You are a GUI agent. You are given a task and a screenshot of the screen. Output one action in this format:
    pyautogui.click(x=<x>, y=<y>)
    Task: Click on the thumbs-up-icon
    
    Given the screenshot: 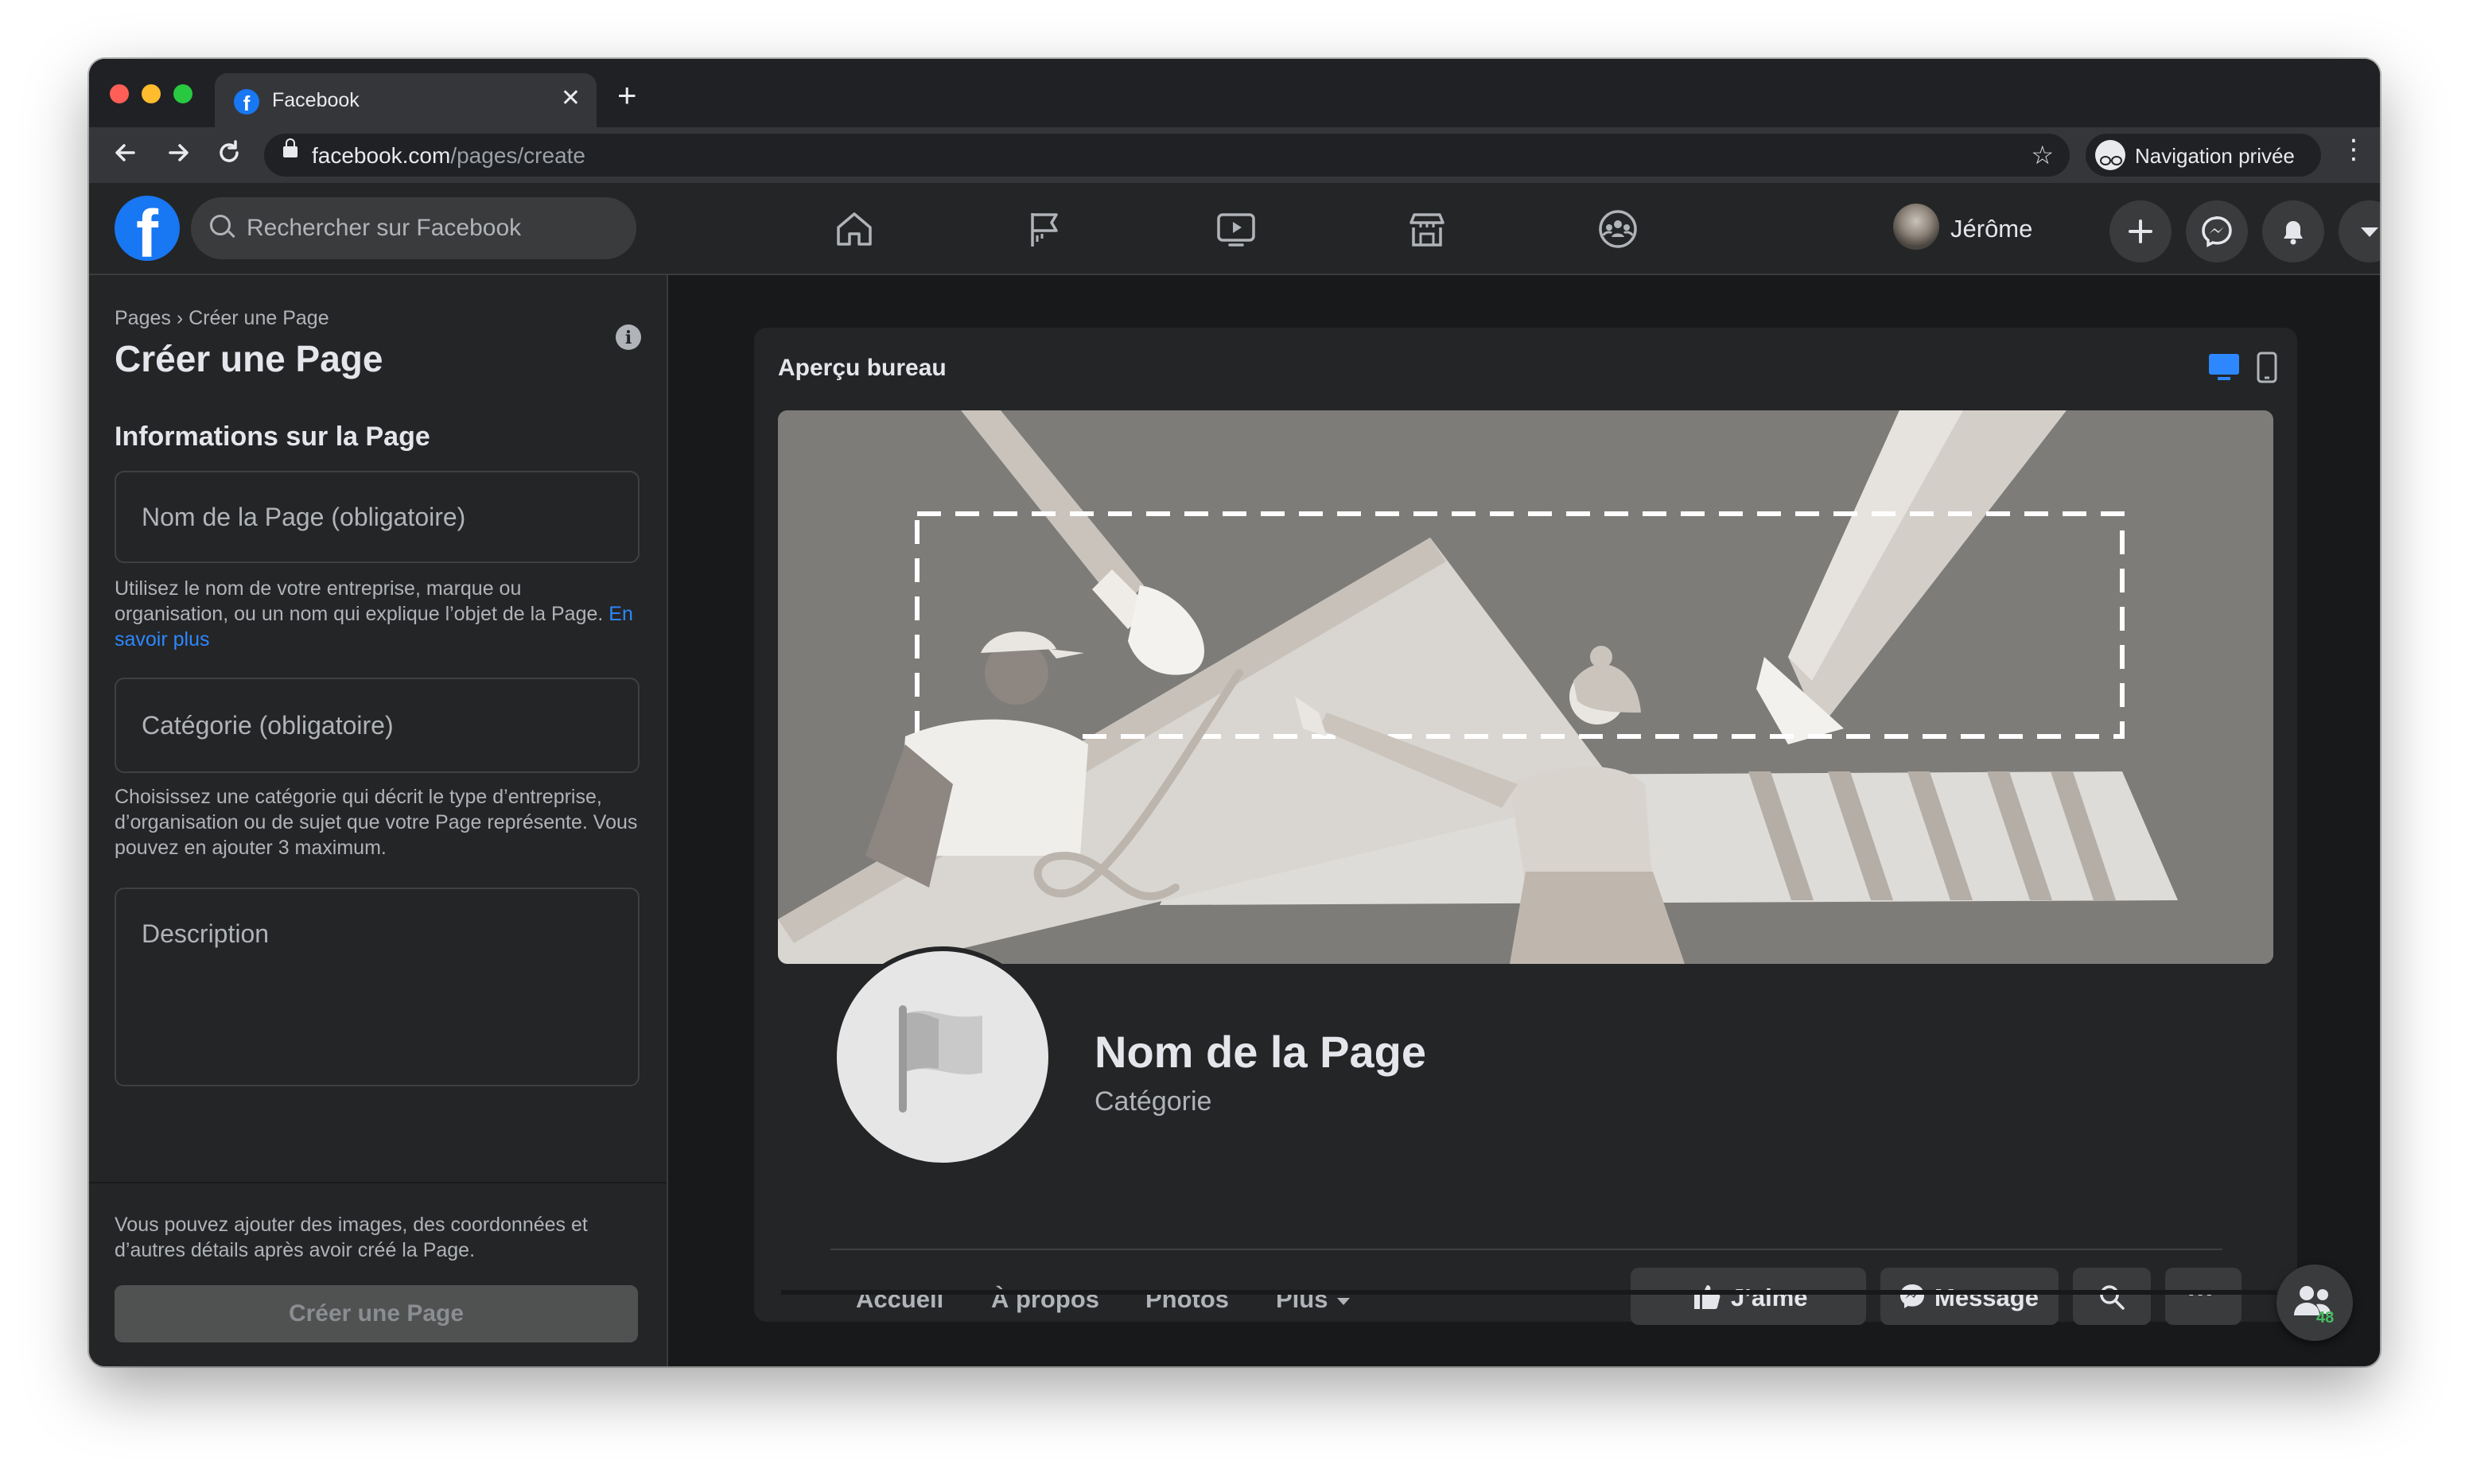 What is the action you would take?
    pyautogui.click(x=1707, y=1297)
    